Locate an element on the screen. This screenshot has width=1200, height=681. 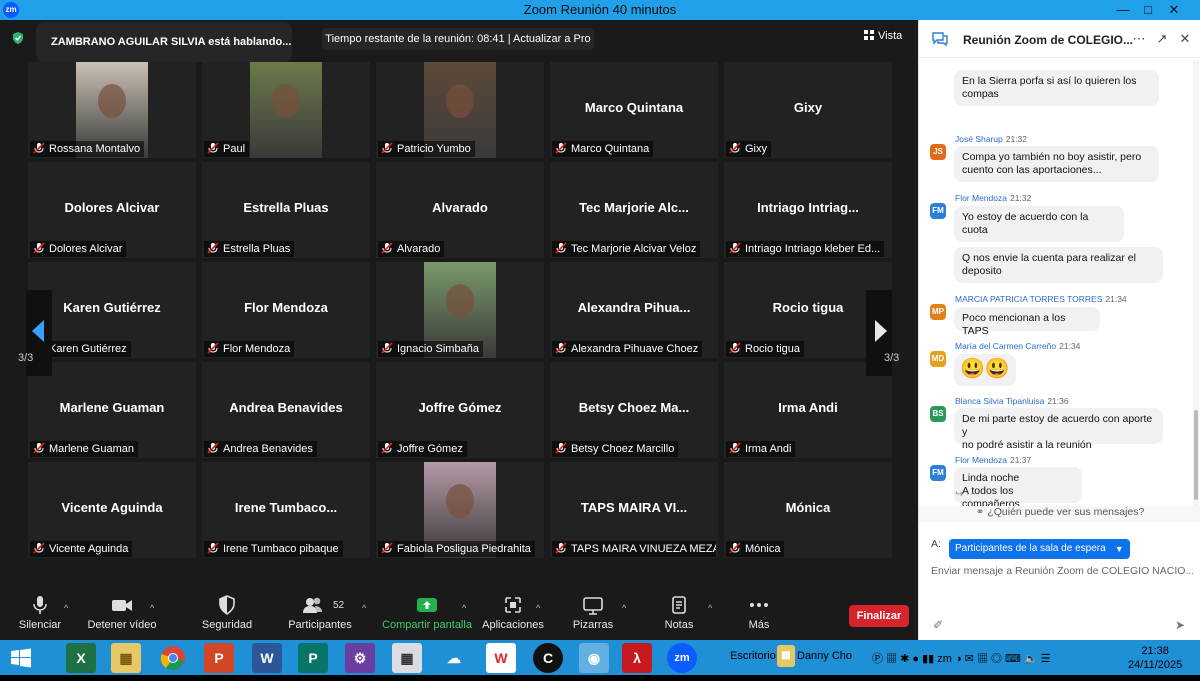
system-clock: 21:38 24/11/2025 is located at coordinates (1155, 658).